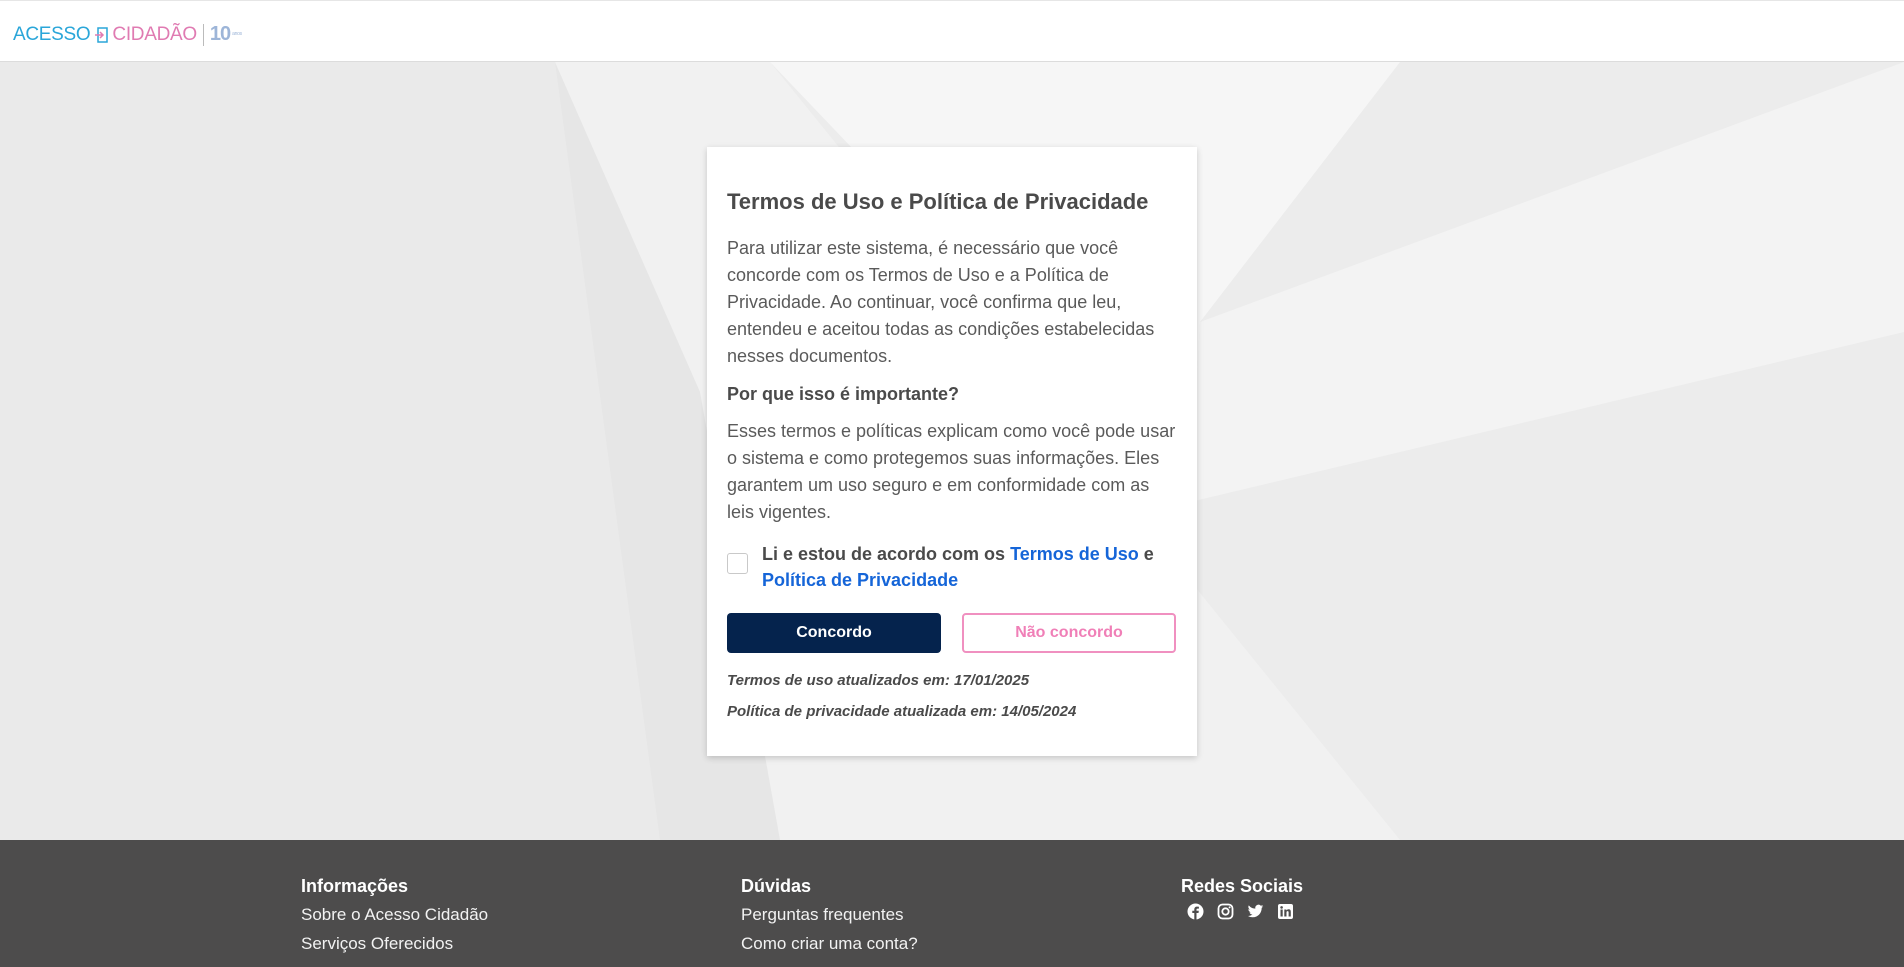  Describe the element at coordinates (355, 886) in the screenshot. I see `footer-info-title: Informações` at that location.